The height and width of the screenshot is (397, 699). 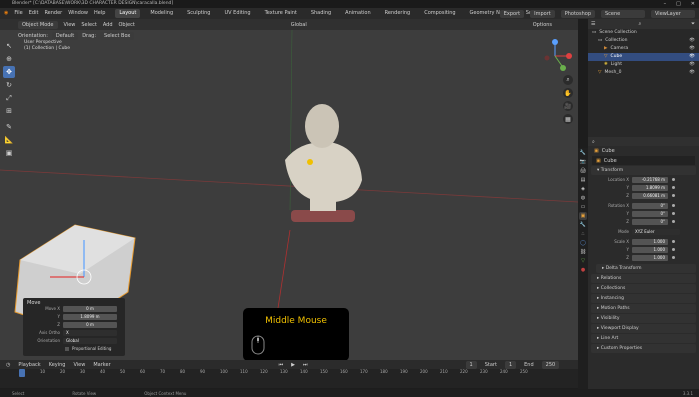 I want to click on move-z-field: 0 m, so click(x=90, y=324).